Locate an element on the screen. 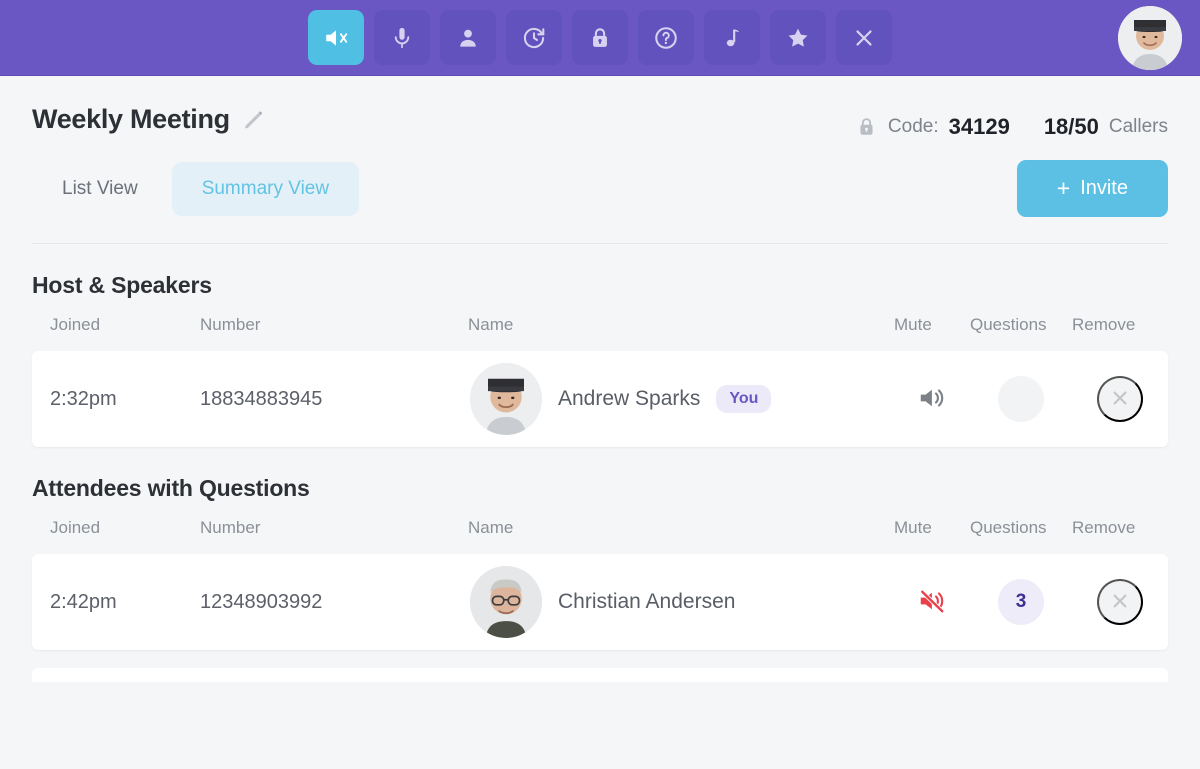  invite-button: + Invite is located at coordinates (1092, 188).